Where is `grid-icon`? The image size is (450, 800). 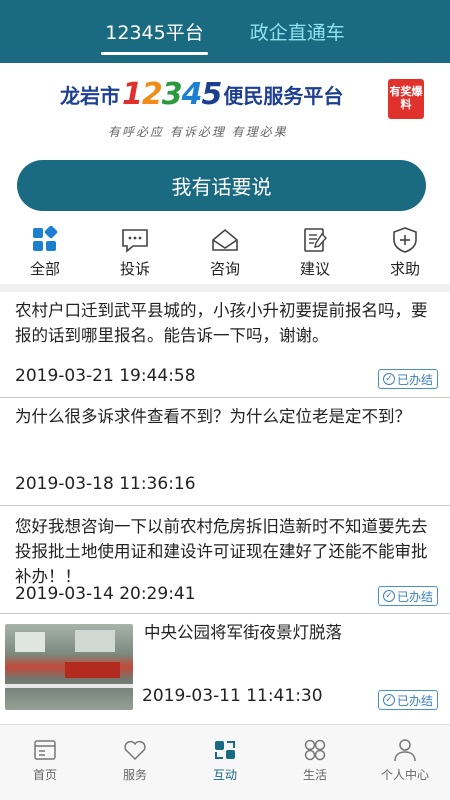
grid-icon is located at coordinates (45, 238).